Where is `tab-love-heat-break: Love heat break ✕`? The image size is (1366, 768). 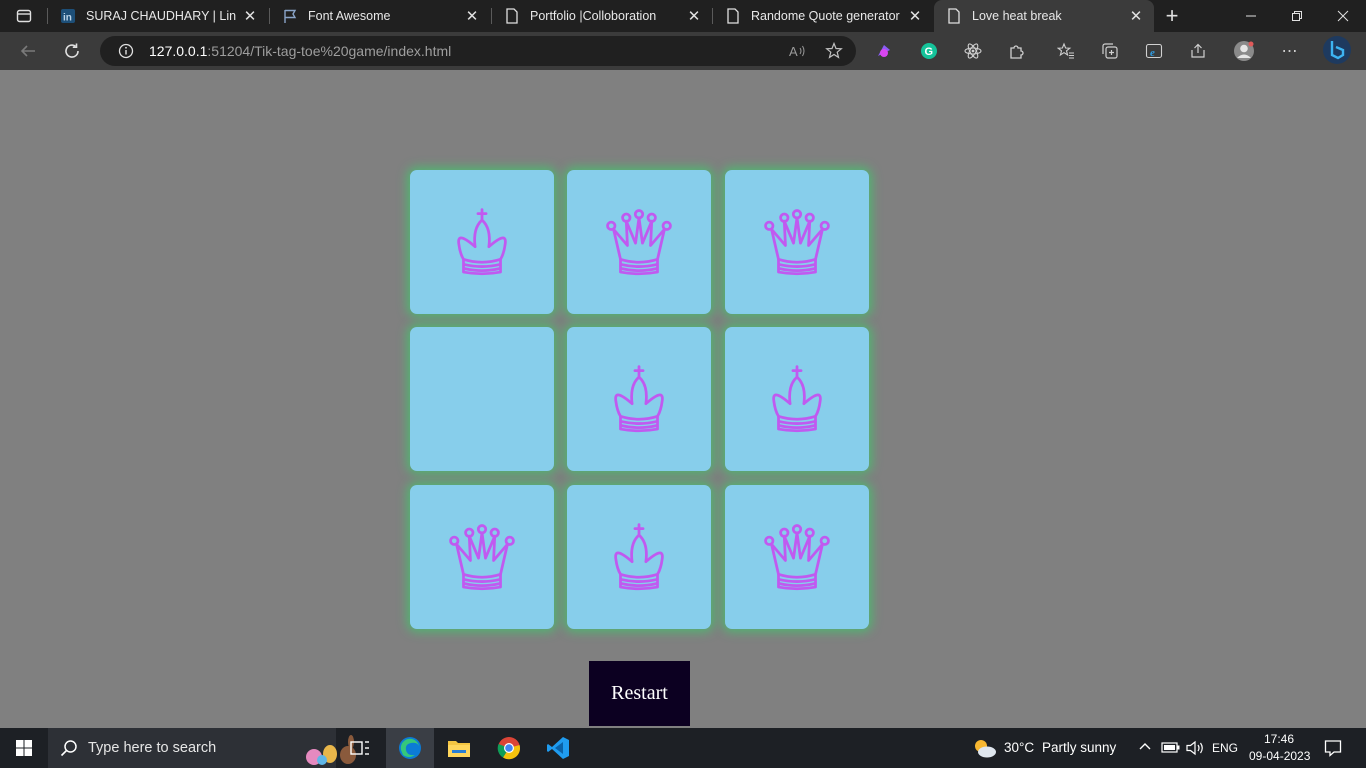
tab-love-heat-break: Love heat break ✕ is located at coordinates (1044, 16).